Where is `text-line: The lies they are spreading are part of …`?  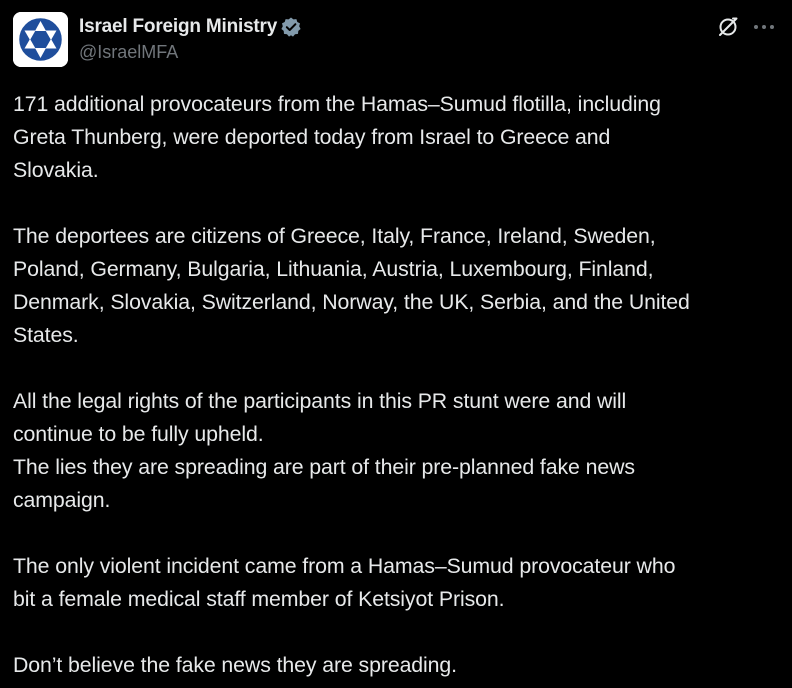 text-line: The lies they are spreading are part of … is located at coordinates (324, 467).